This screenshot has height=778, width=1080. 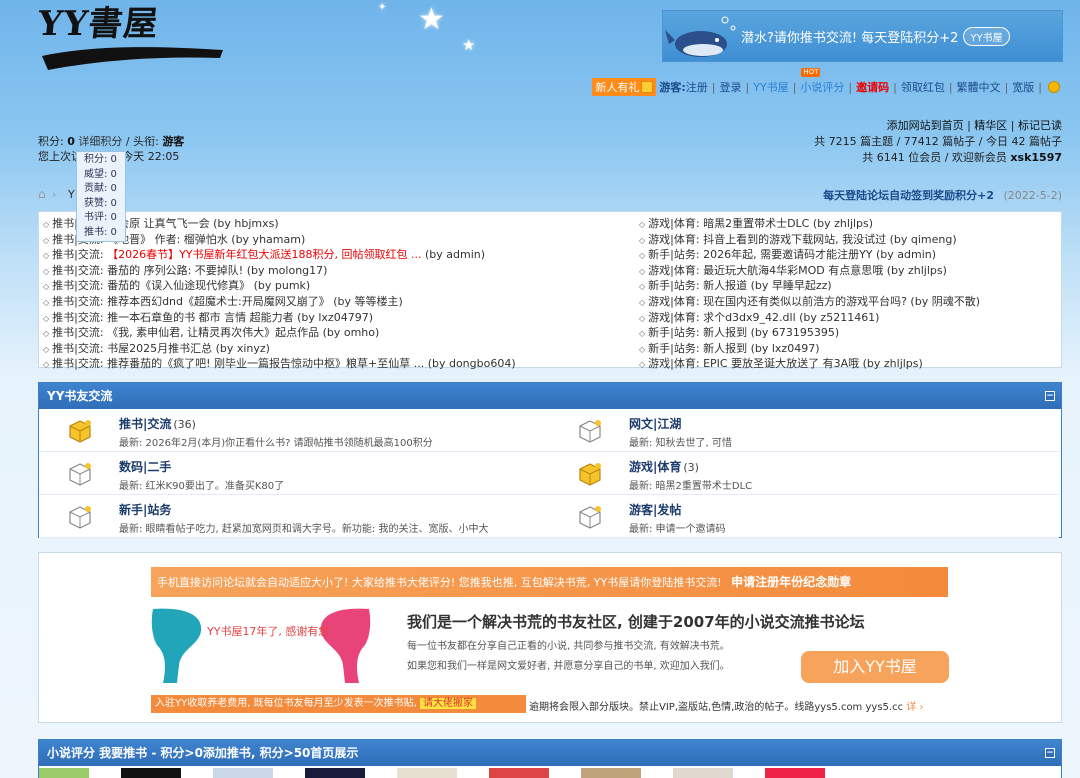 I want to click on announcement-item: ◇ 新手|站务: 新人报道 (by 早睡早起zz), so click(x=849, y=287).